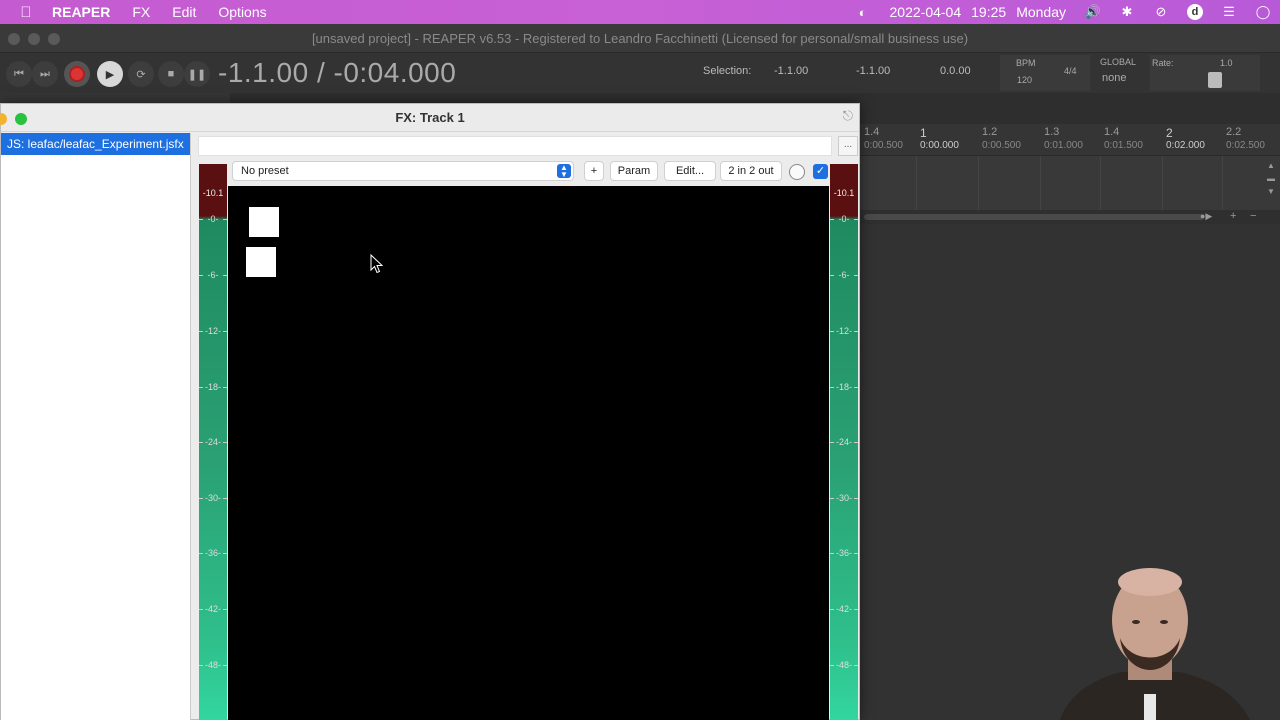 Image resolution: width=1280 pixels, height=720 pixels. I want to click on record-button, so click(77, 74).